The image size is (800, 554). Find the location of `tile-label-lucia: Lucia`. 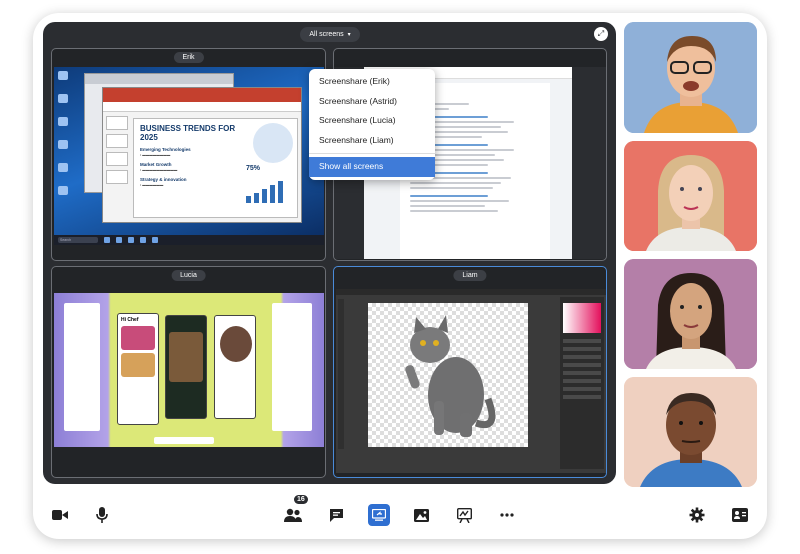

tile-label-lucia: Lucia is located at coordinates (188, 275).